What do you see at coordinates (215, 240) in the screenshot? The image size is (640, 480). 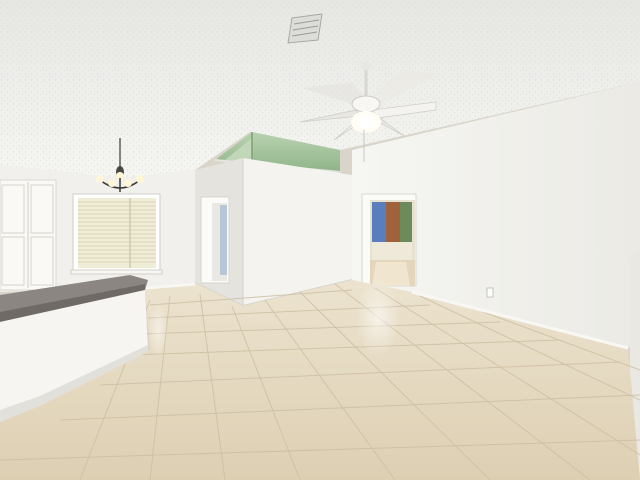 I see `hallway-door` at bounding box center [215, 240].